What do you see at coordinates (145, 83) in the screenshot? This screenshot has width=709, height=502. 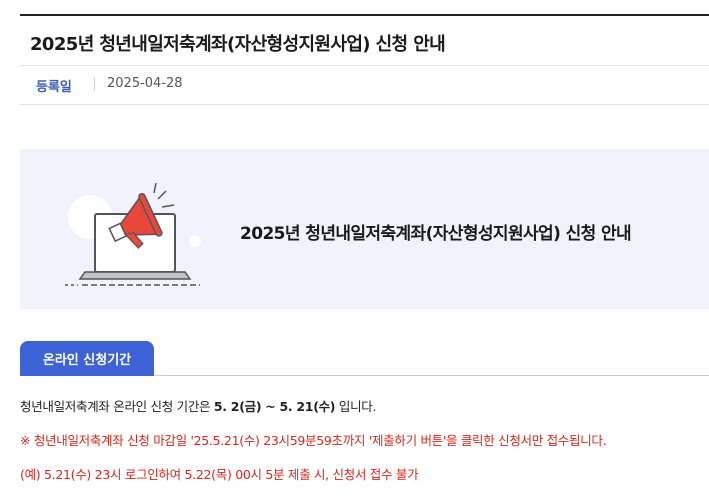 I see `date-value: 2025-04-28` at bounding box center [145, 83].